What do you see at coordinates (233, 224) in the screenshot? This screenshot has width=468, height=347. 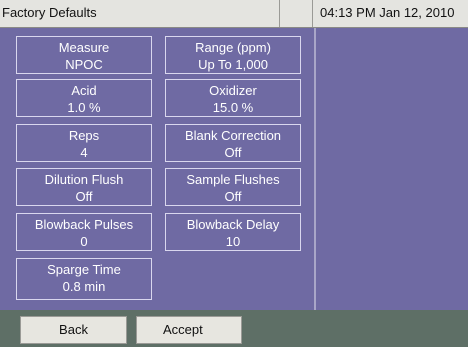 I see `setting-label: Blowback Delay` at bounding box center [233, 224].